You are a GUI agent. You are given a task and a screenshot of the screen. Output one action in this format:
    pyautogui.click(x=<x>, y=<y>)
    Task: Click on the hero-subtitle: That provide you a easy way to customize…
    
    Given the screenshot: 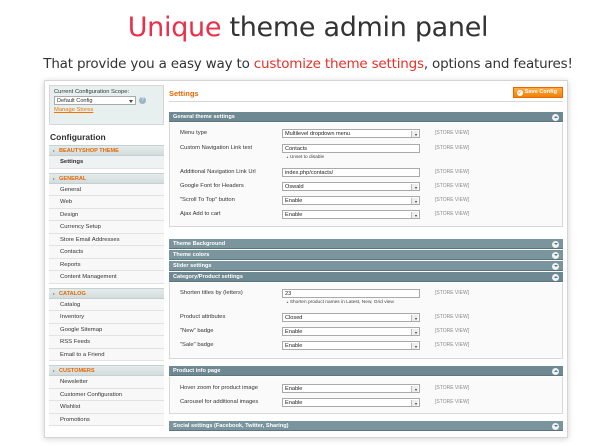 What is the action you would take?
    pyautogui.click(x=308, y=64)
    